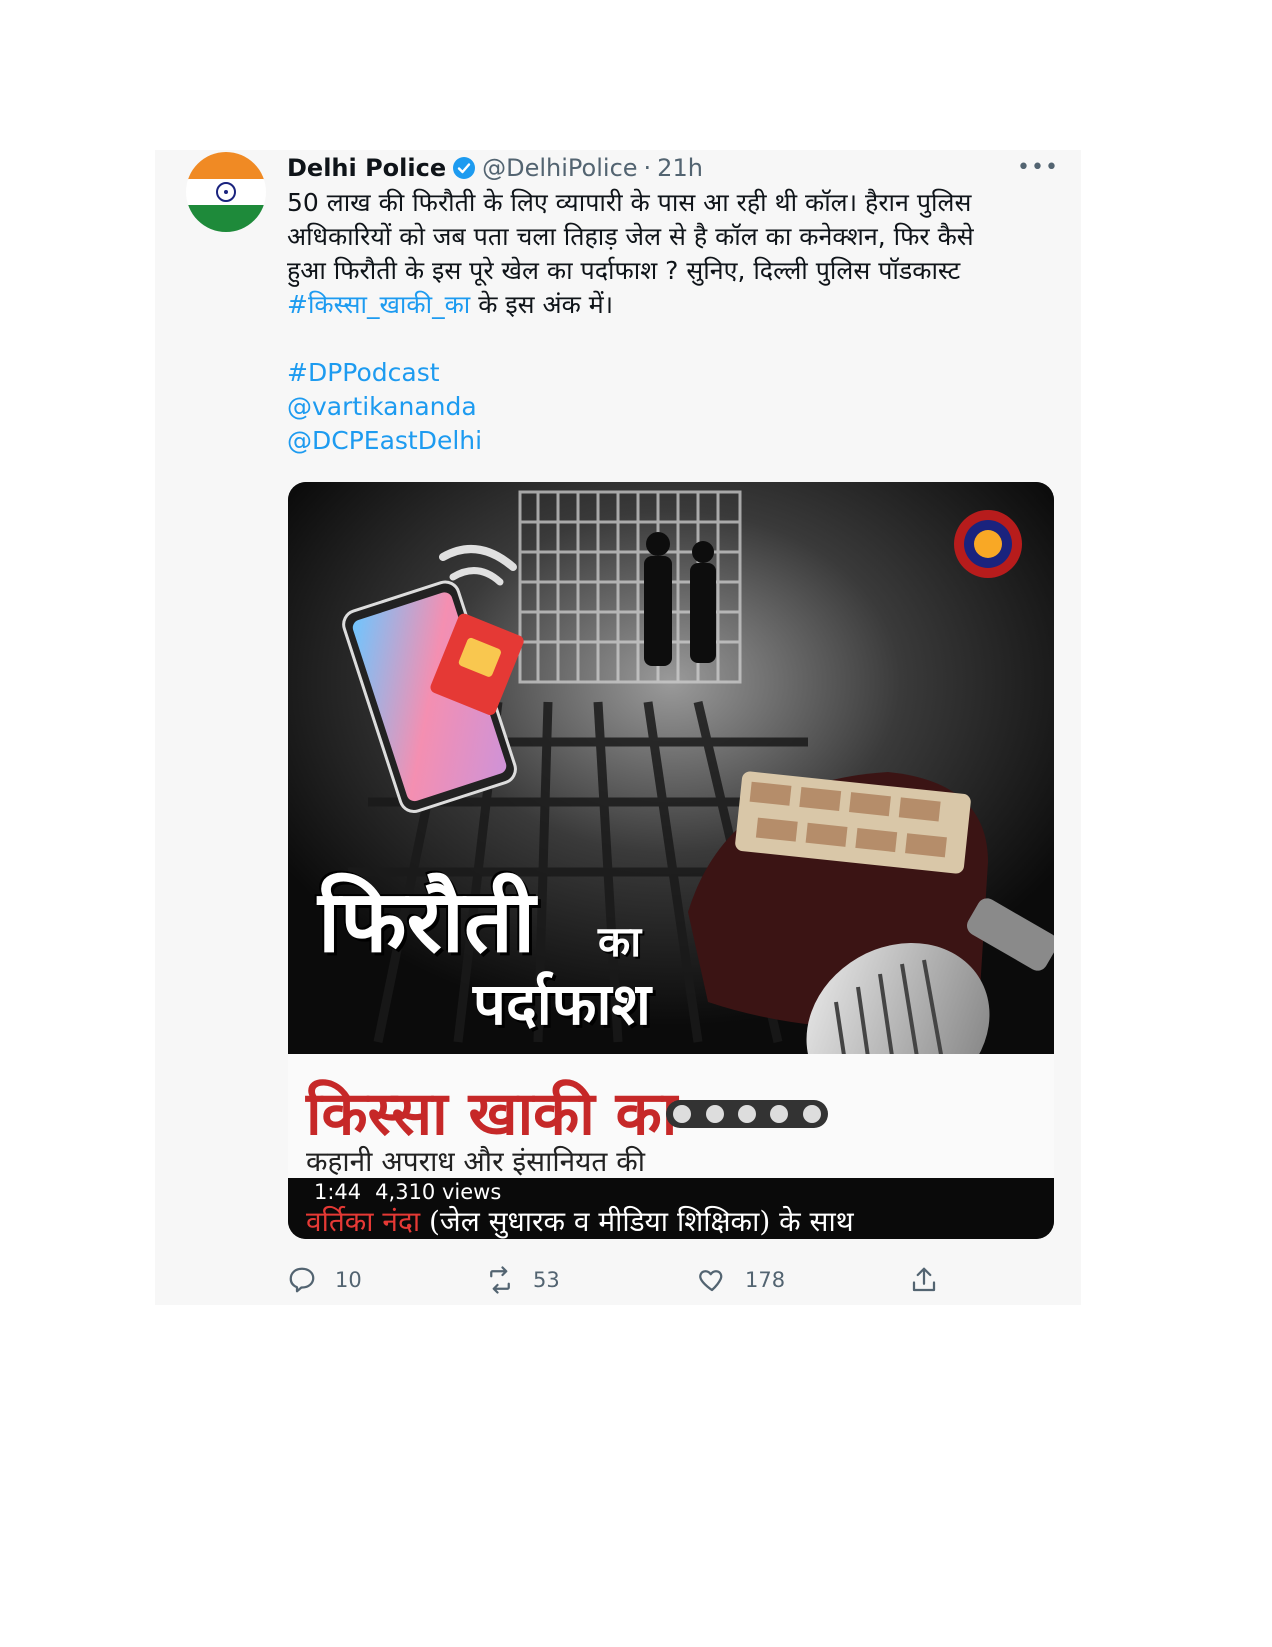 This screenshot has height=1647, width=1272. What do you see at coordinates (1037, 167) in the screenshot?
I see `more-icon: •••` at bounding box center [1037, 167].